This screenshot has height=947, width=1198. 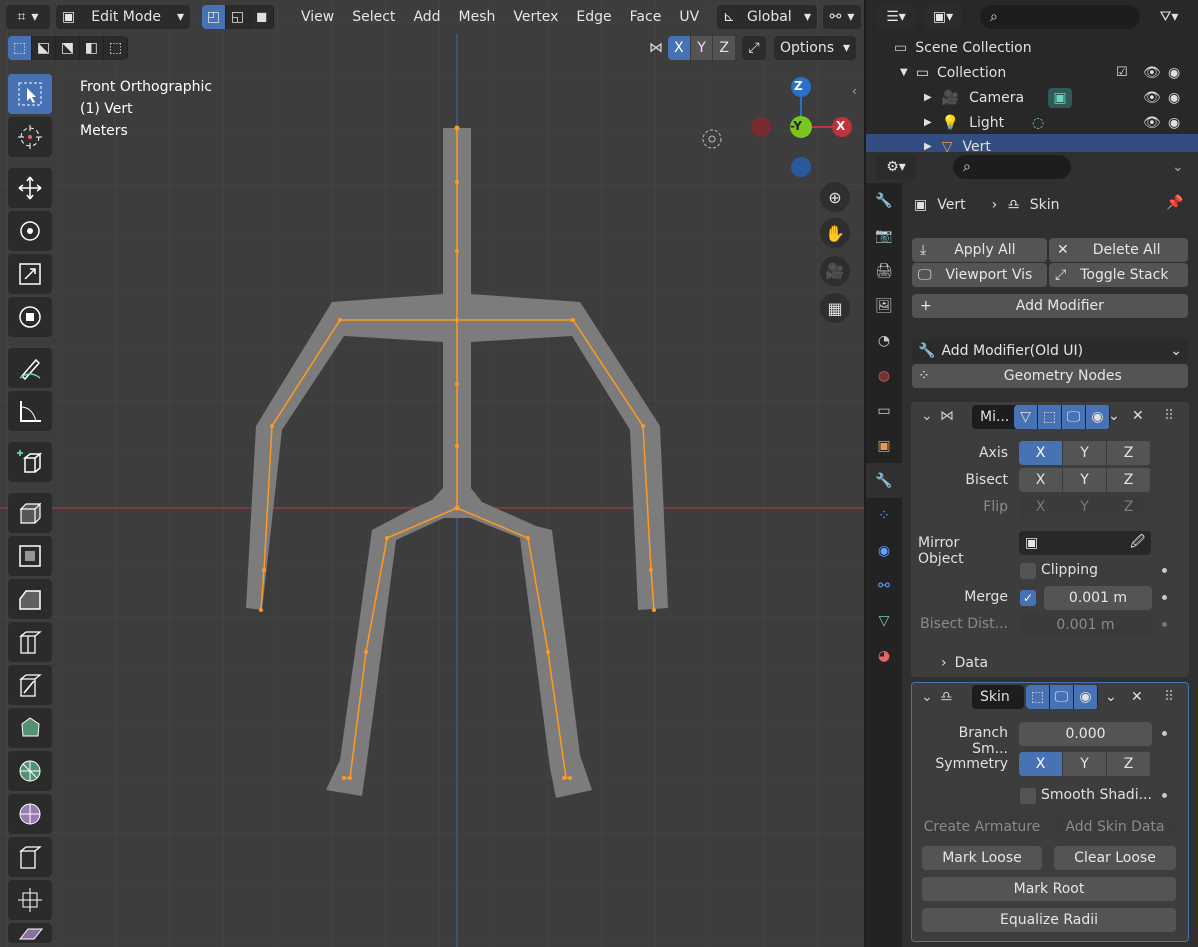 I want to click on render-tab-icon: 📷, so click(x=884, y=235).